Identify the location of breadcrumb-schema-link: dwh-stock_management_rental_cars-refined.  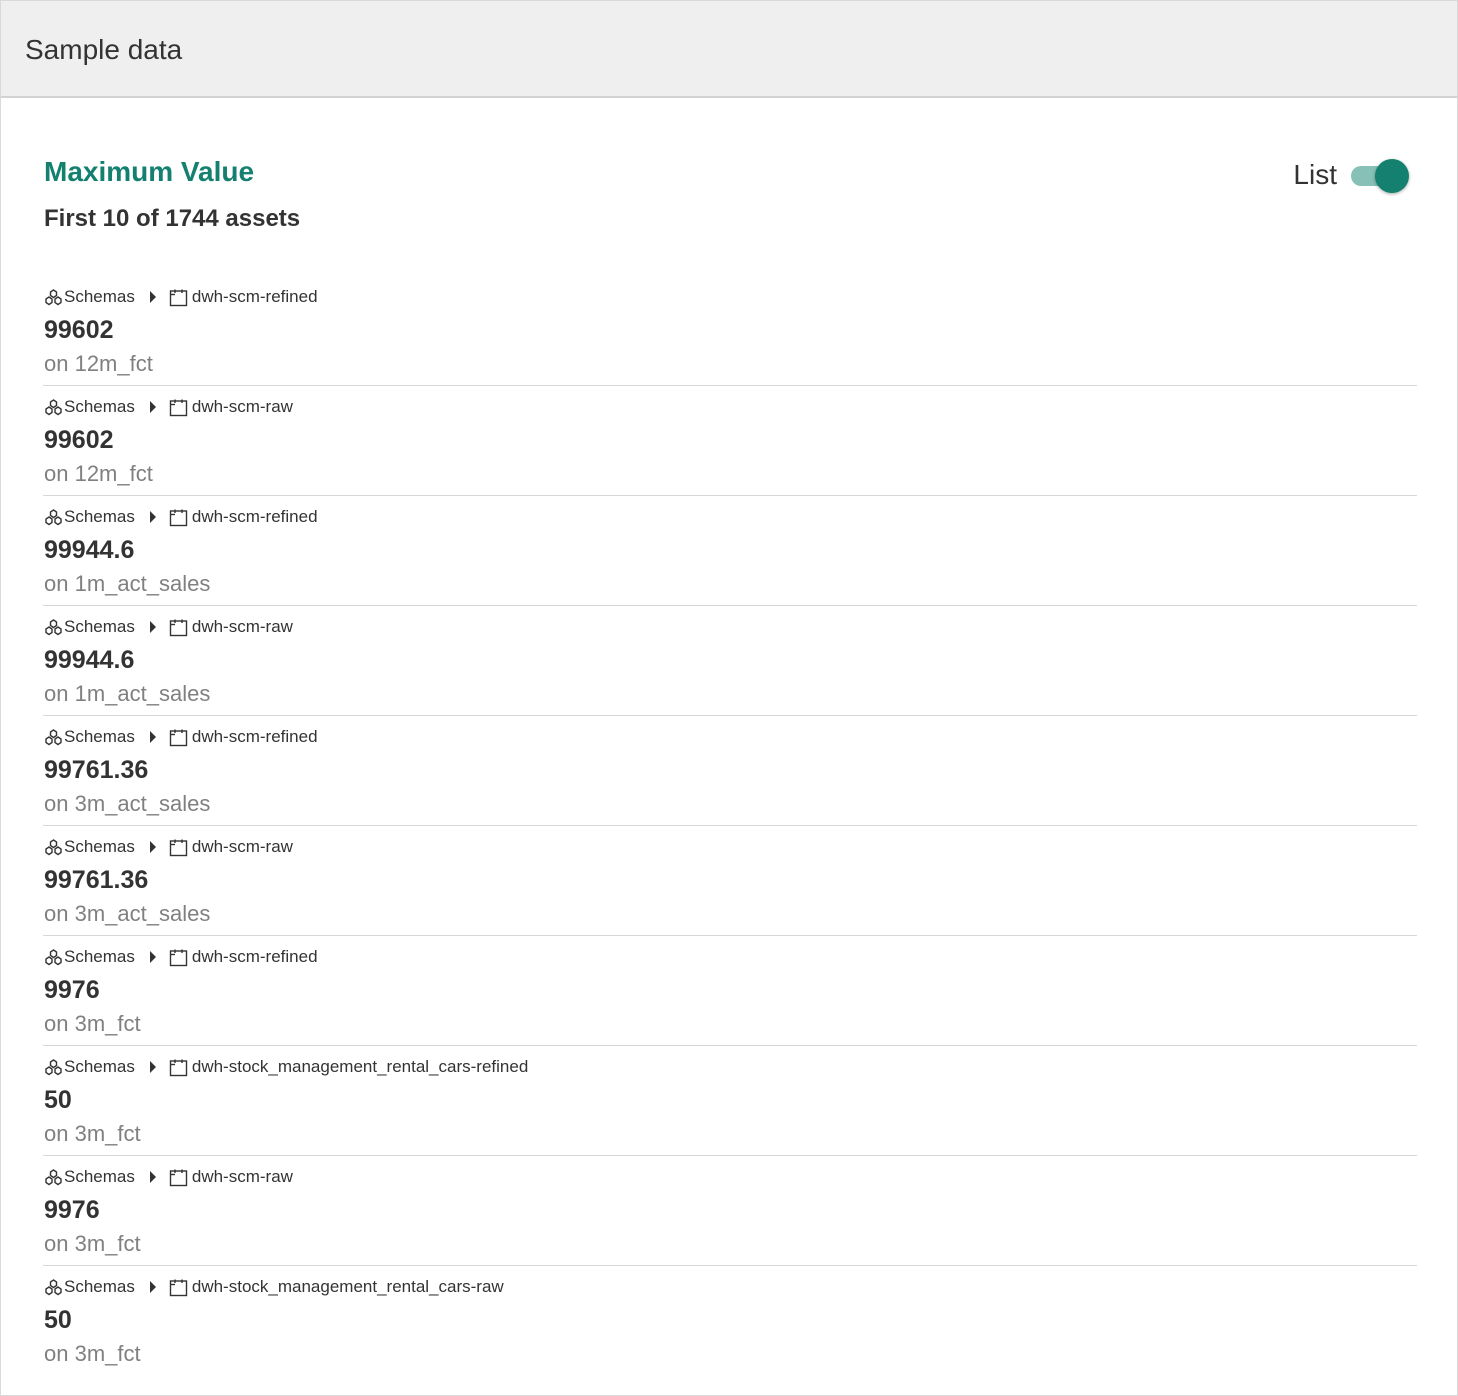
(360, 1067).